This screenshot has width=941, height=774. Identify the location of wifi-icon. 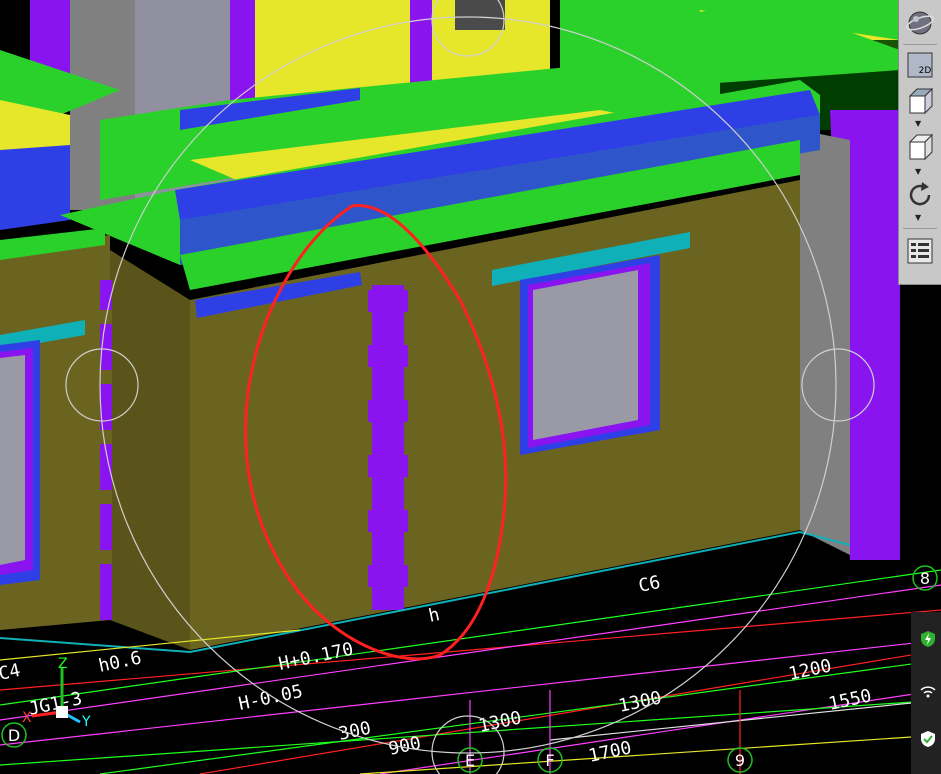
(928, 691).